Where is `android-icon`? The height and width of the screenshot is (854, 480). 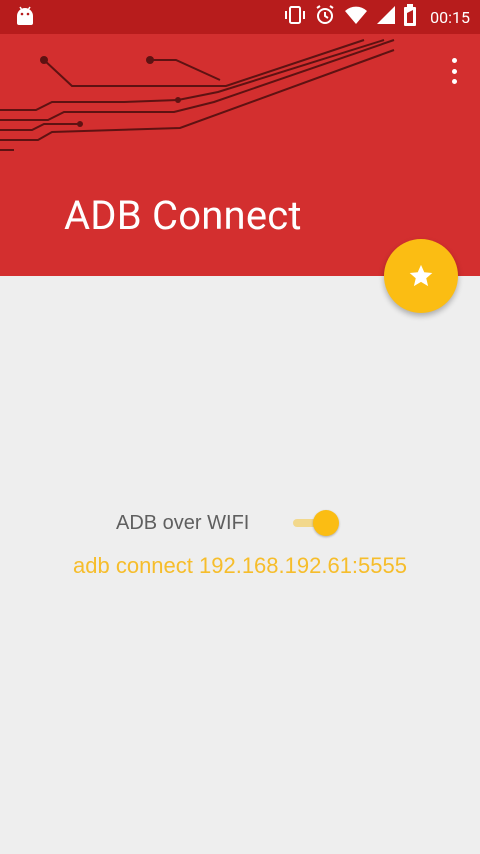 android-icon is located at coordinates (25, 17).